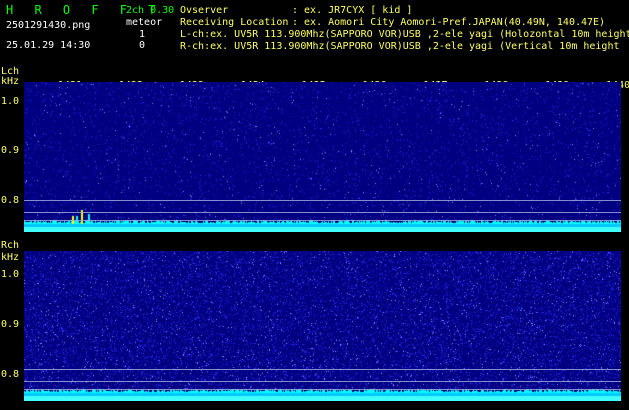 Image resolution: width=629 pixels, height=410 pixels. What do you see at coordinates (10, 81) in the screenshot?
I see `lch-unit-label: kHz` at bounding box center [10, 81].